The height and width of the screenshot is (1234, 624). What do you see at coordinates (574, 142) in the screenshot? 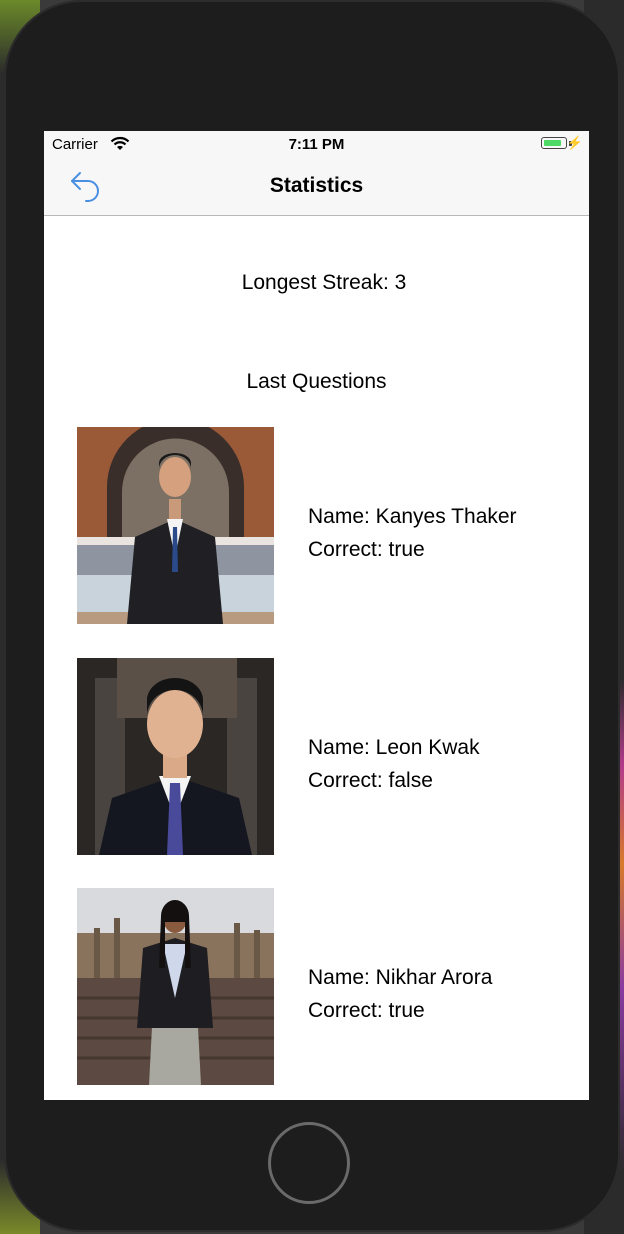
I see `charging-bolt-icon: ⚡` at bounding box center [574, 142].